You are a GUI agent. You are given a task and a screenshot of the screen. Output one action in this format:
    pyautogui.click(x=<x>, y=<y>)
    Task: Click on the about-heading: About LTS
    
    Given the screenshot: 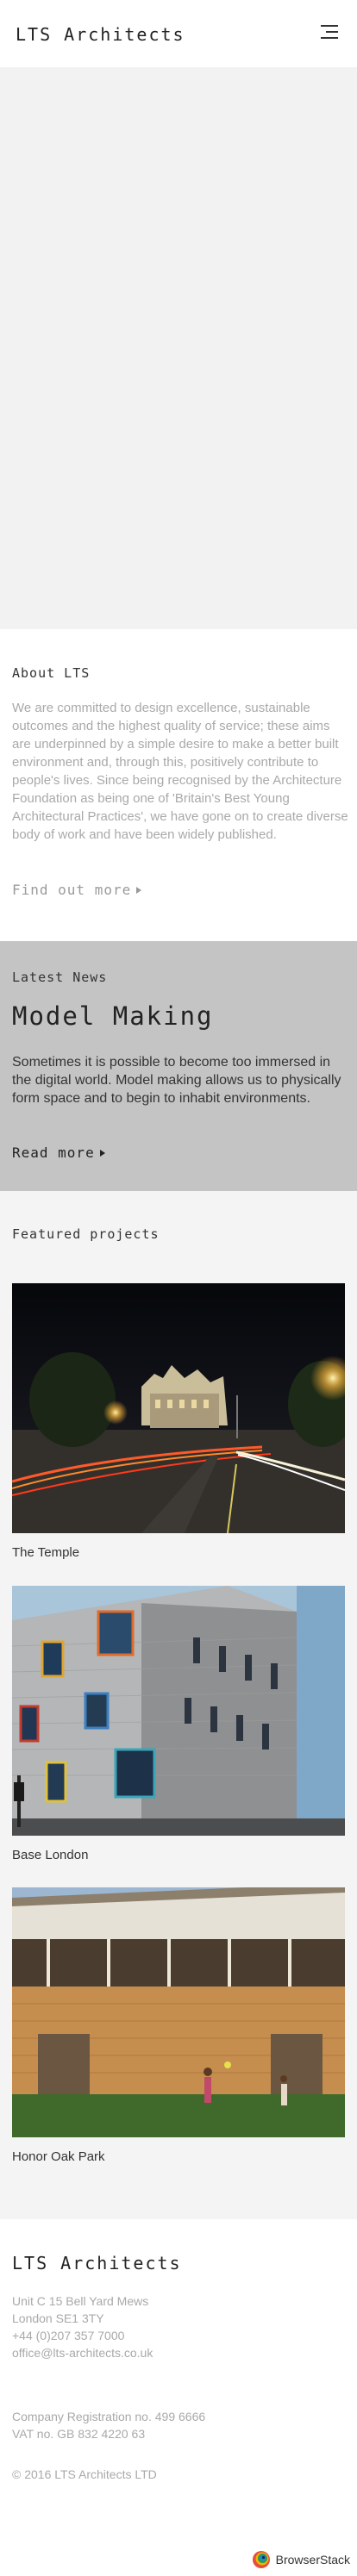 What is the action you would take?
    pyautogui.click(x=52, y=673)
    